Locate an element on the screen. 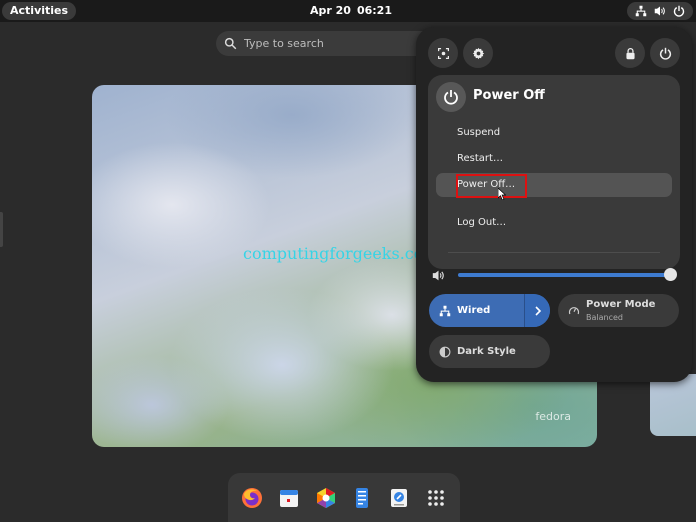  chevron-right-icon is located at coordinates (537, 310).